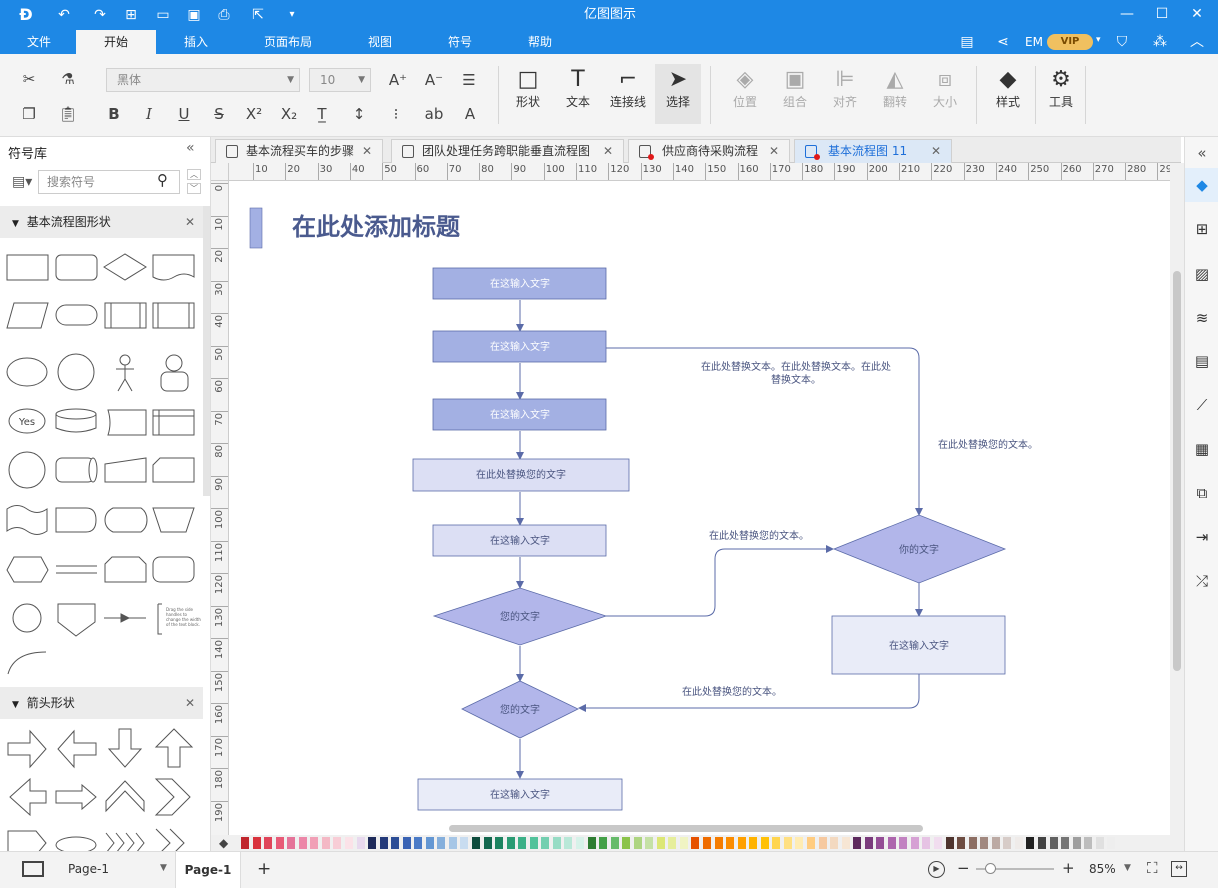 The width and height of the screenshot is (1218, 888). Describe the element at coordinates (1197, 15) in the screenshot. I see `close-window-icon: ✕` at that location.